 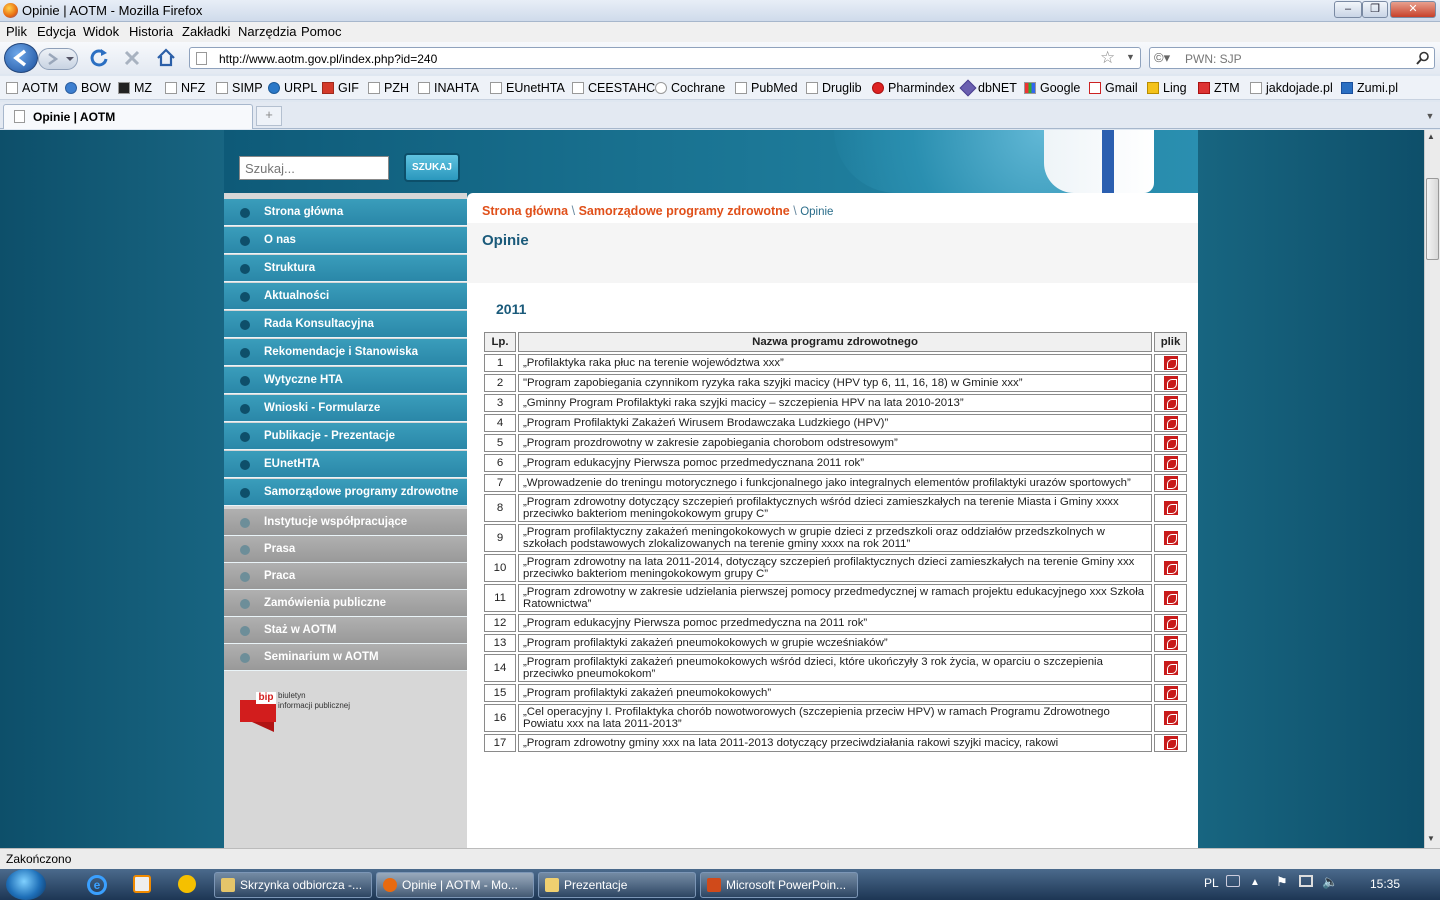 I want to click on menu-pomoc: Pomoc, so click(x=321, y=31).